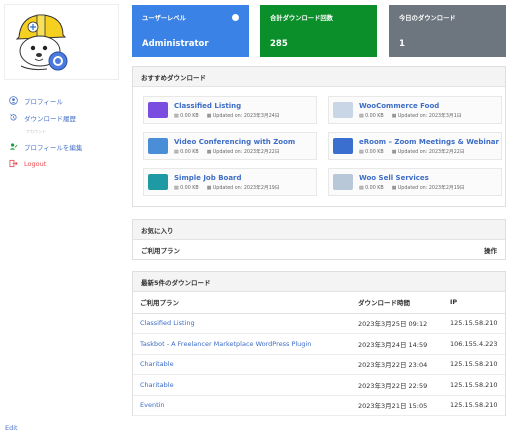  What do you see at coordinates (41, 42) in the screenshot?
I see `mascot-avatar-icon` at bounding box center [41, 42].